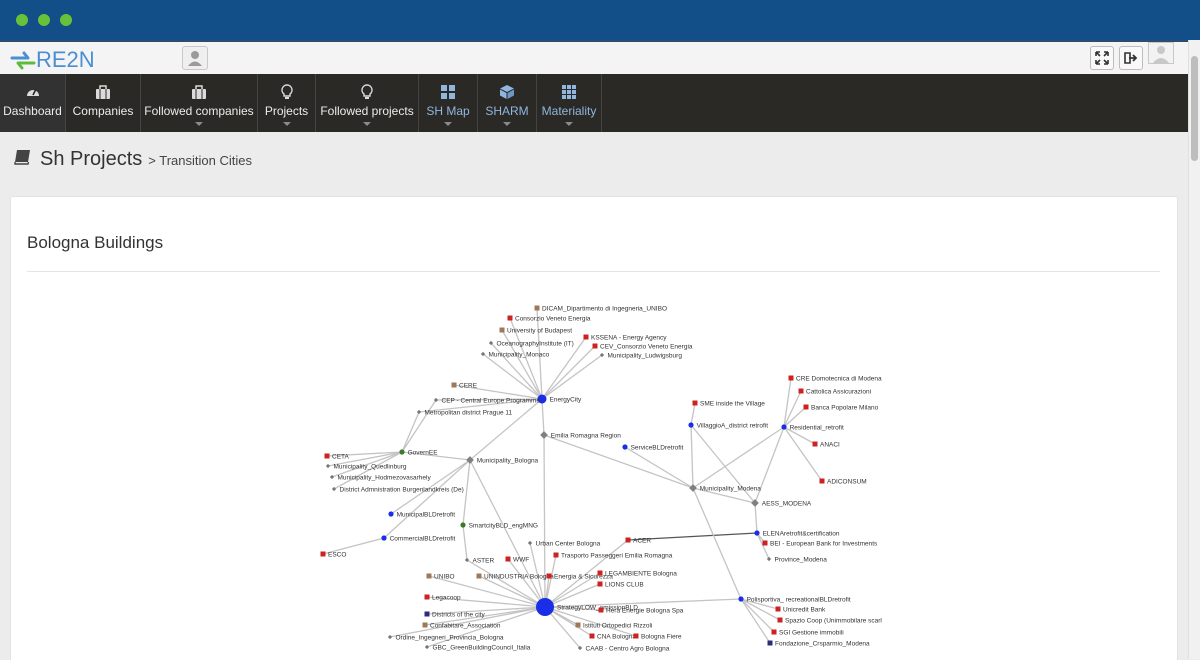 Image resolution: width=1200 pixels, height=660 pixels. Describe the element at coordinates (477, 648) in the screenshot. I see `graph-node-gbc-greenbuildingcouncil-italia: GBC_GreenBuildingCouncil_Italia` at that location.